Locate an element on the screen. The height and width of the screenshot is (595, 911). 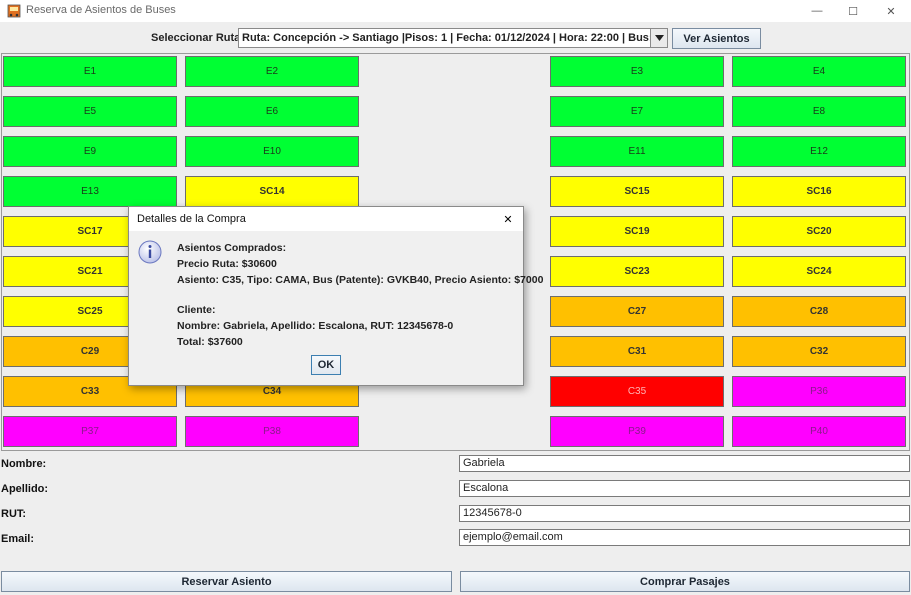
minimize-button: — is located at coordinates (817, 11).